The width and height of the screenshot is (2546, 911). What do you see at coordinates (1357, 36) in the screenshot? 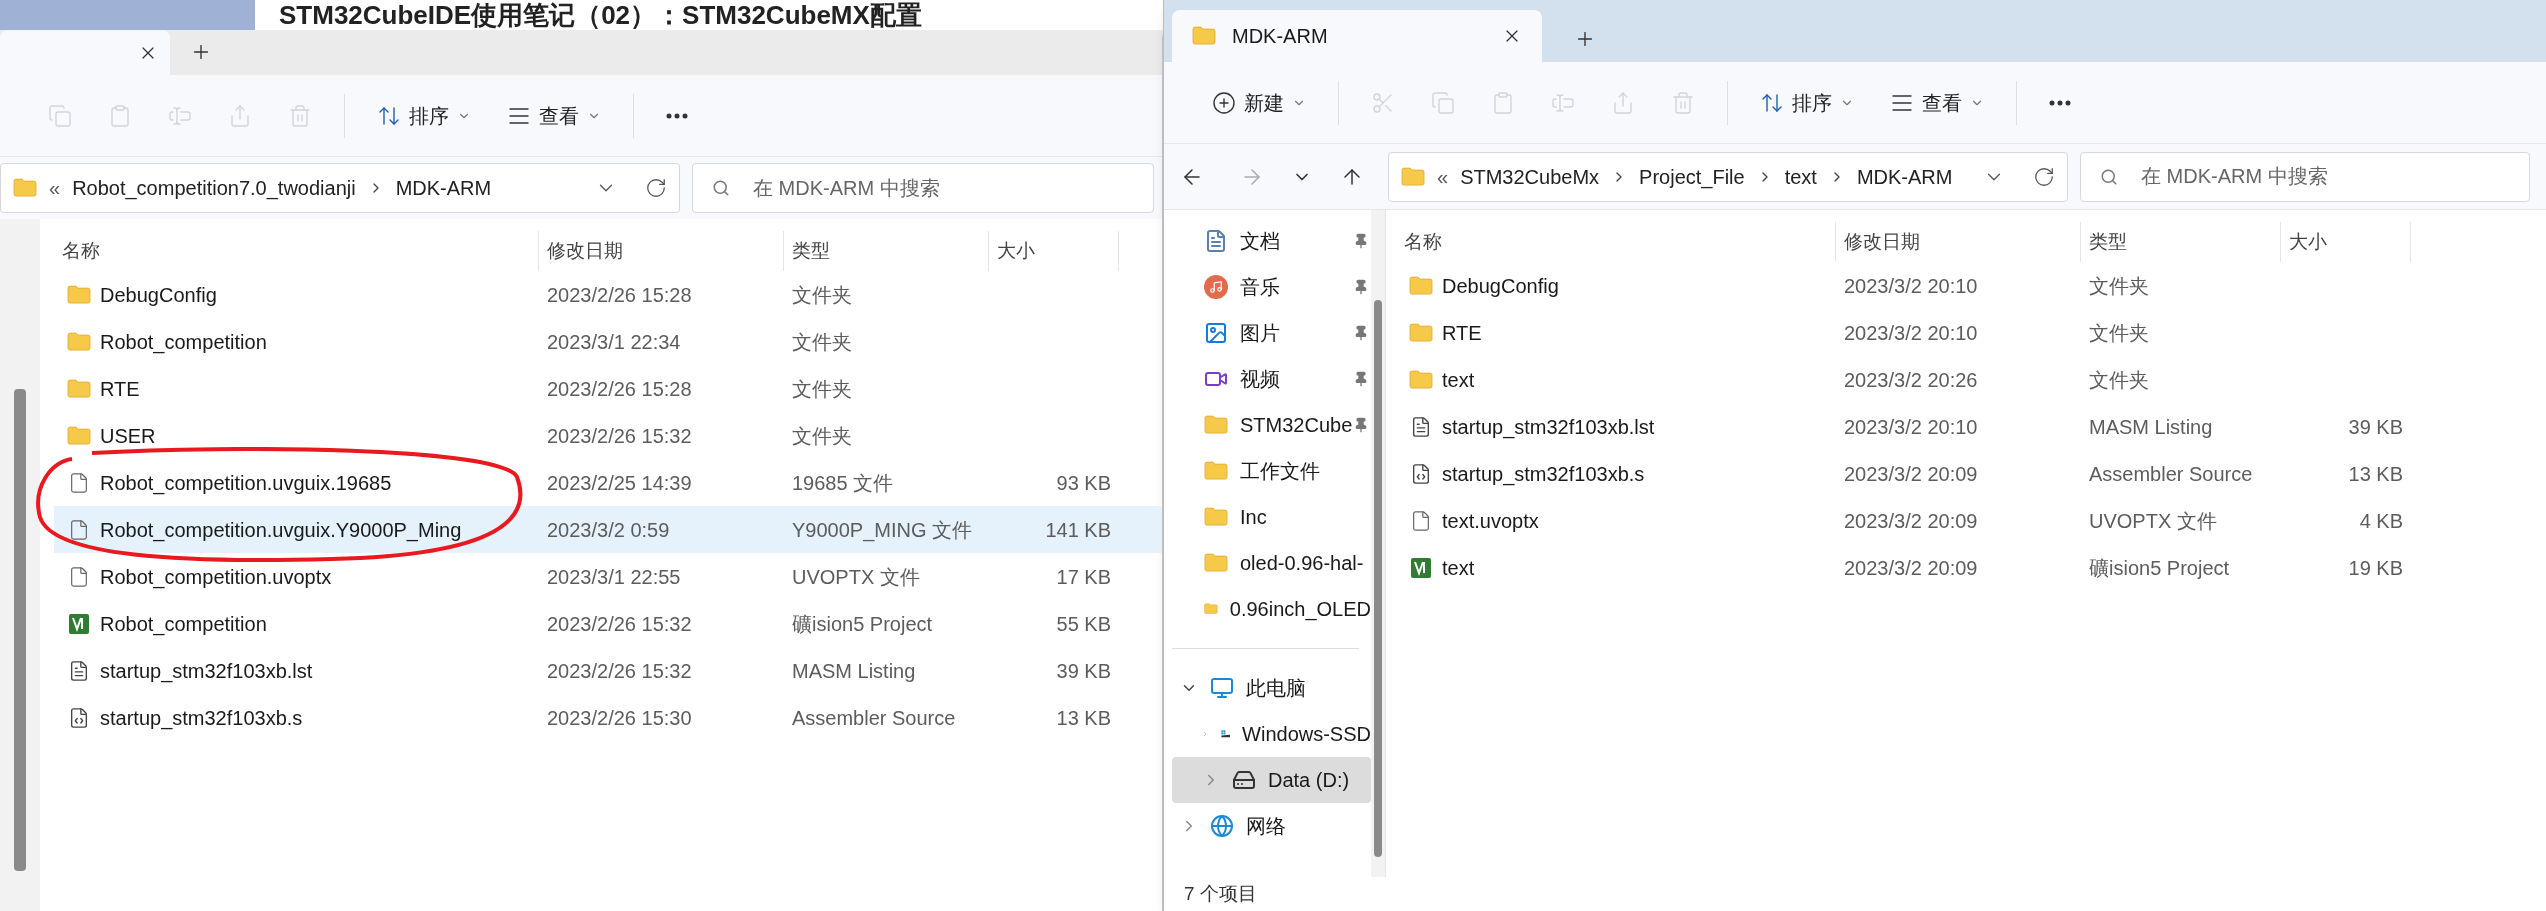
I see `window-tab: MDK-ARM` at bounding box center [1357, 36].